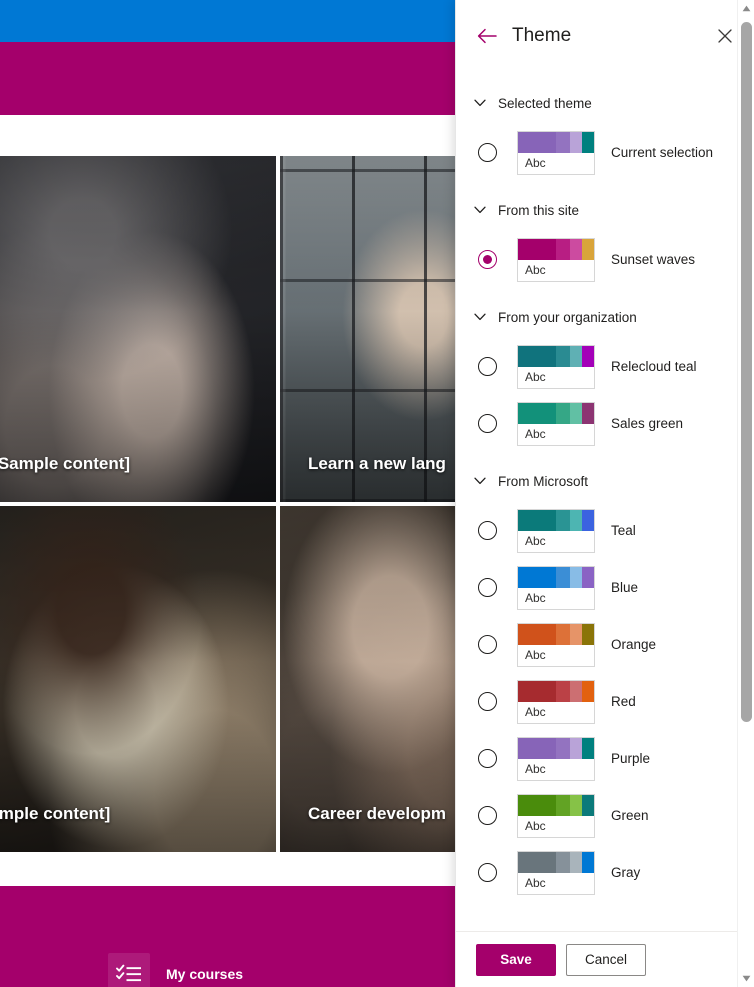 The image size is (754, 987). What do you see at coordinates (603, 644) in the screenshot?
I see `theme-option-orange: Abc Orange` at bounding box center [603, 644].